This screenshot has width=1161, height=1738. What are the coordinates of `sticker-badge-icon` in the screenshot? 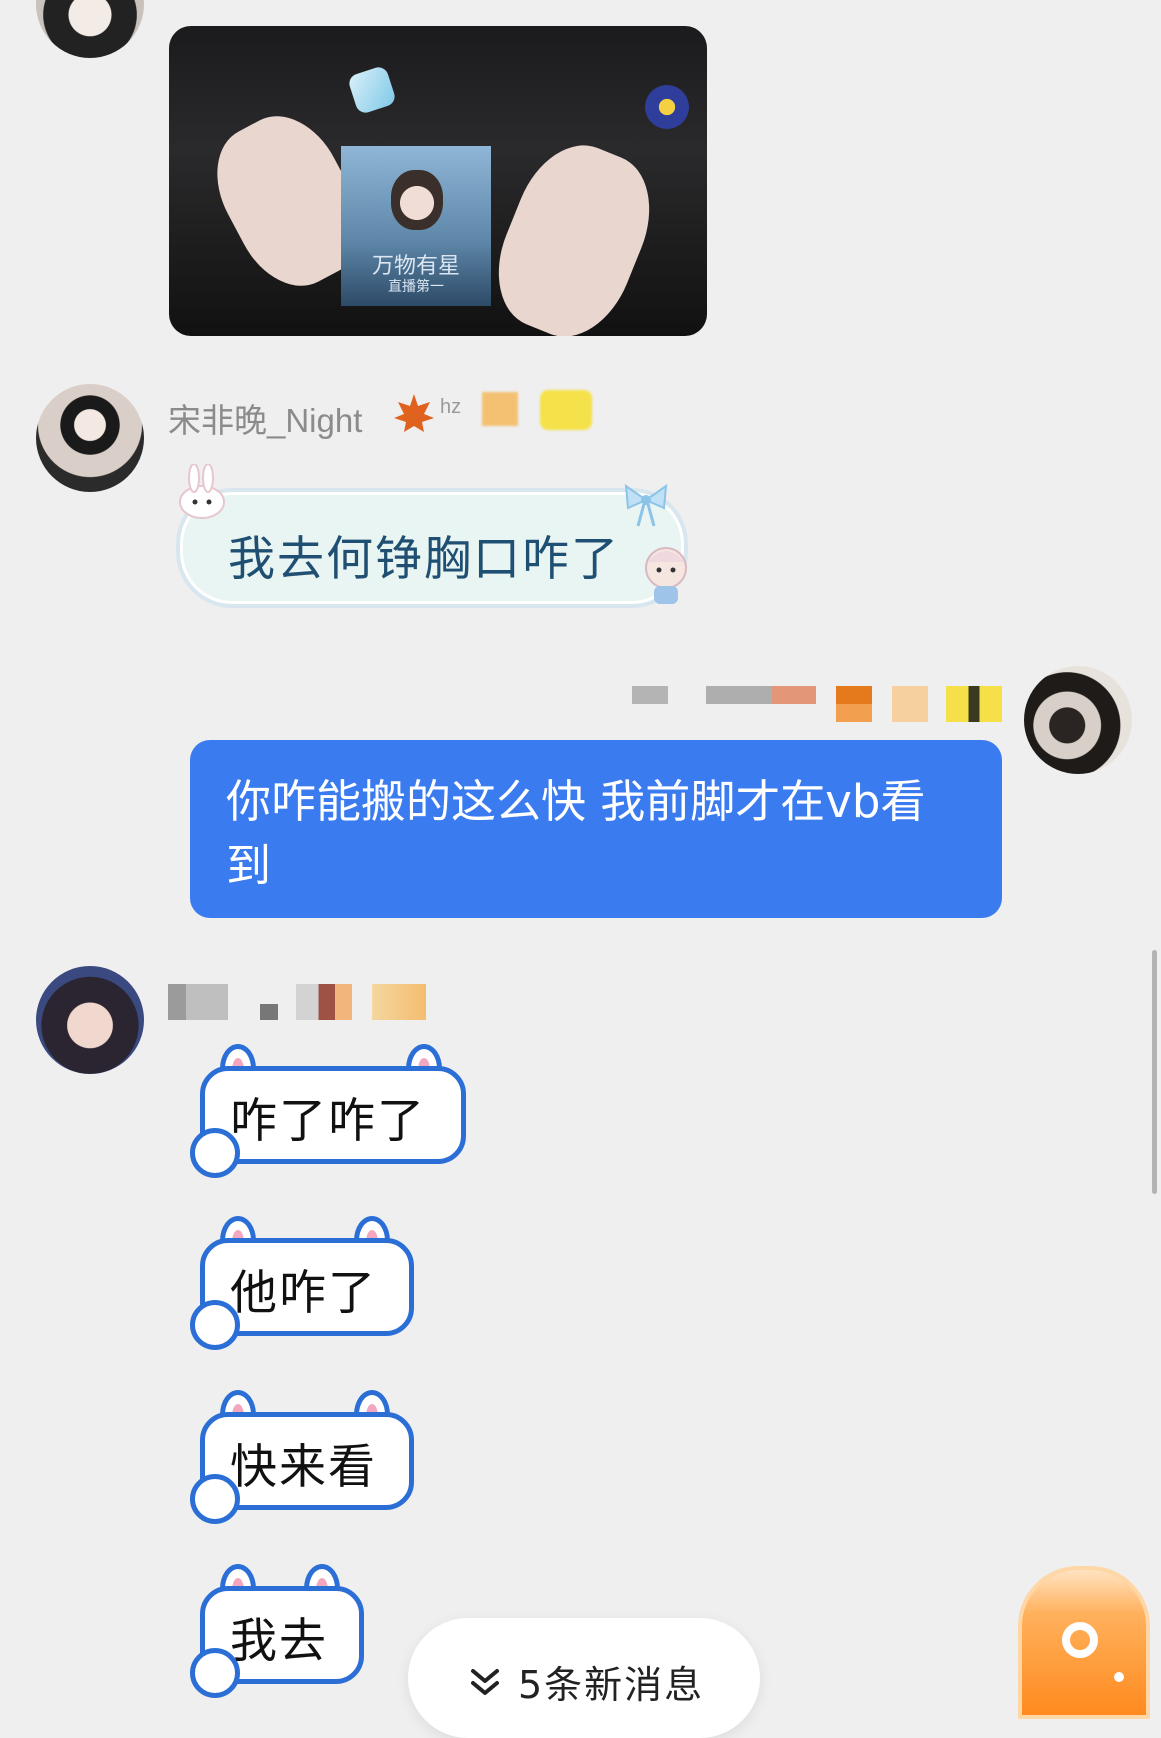 It's located at (372, 90).